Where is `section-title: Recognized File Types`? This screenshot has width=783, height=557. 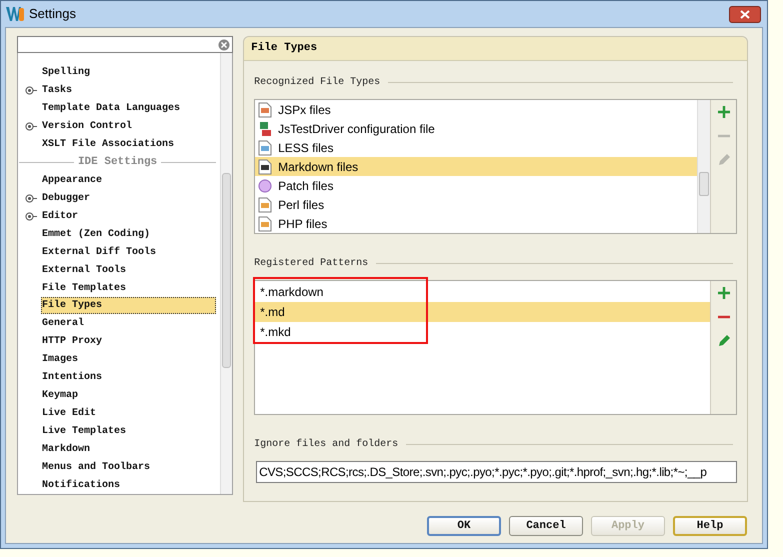 section-title: Recognized File Types is located at coordinates (317, 83).